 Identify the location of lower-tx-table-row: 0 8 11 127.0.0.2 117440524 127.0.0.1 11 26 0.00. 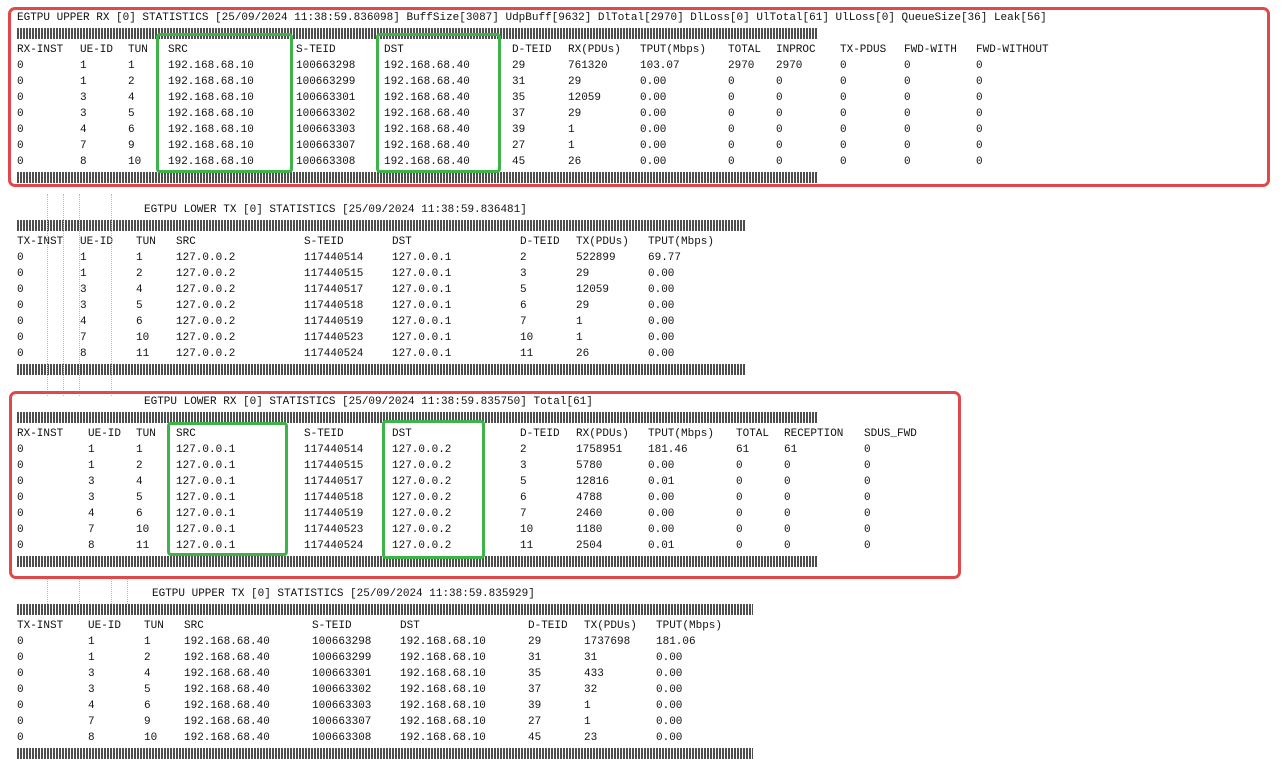
(637, 354).